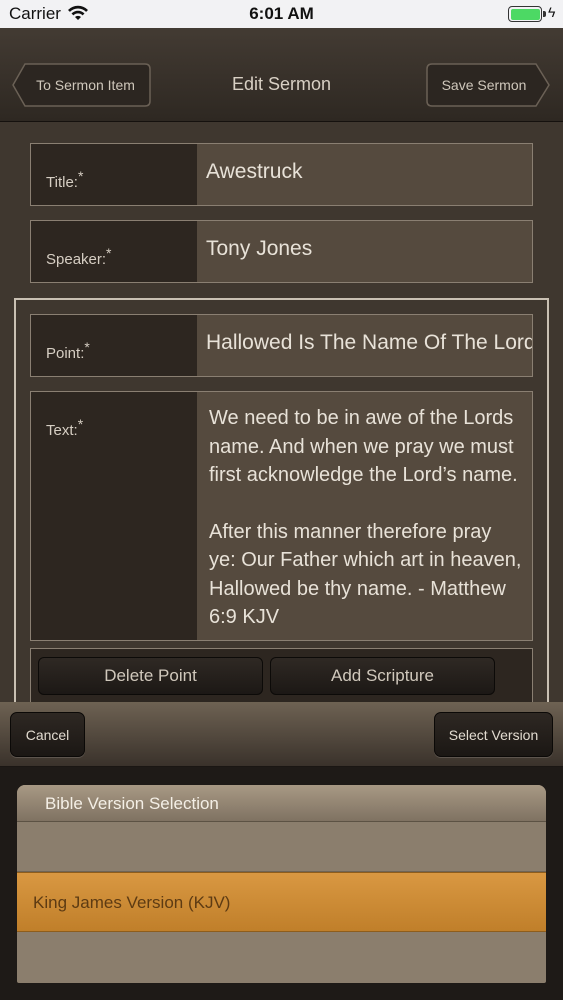 The image size is (563, 1000). What do you see at coordinates (364, 174) in the screenshot?
I see `title-input: Awestruck` at bounding box center [364, 174].